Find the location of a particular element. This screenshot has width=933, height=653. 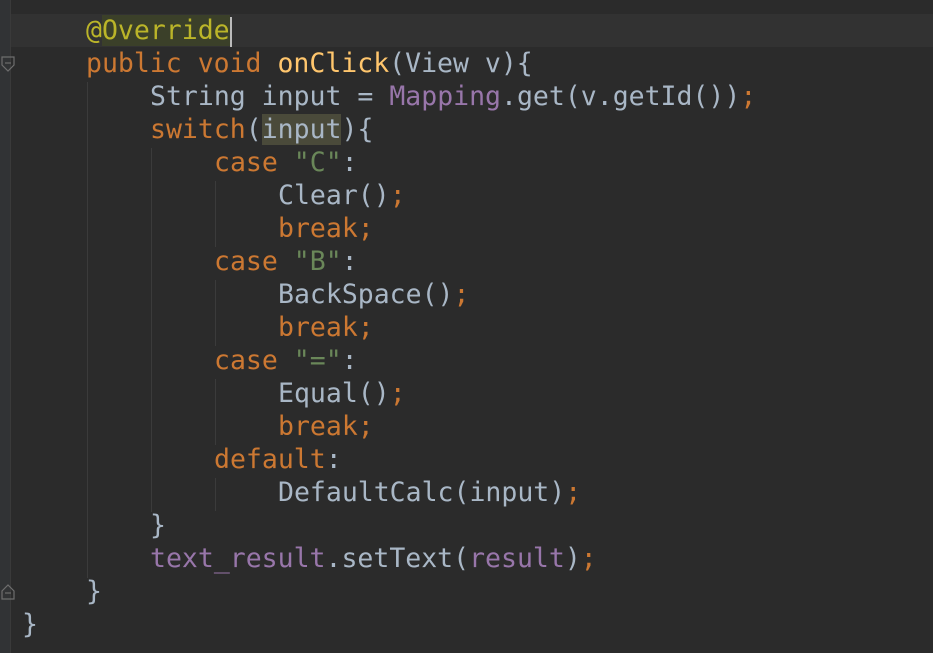

code-token: "=" is located at coordinates (317, 360).